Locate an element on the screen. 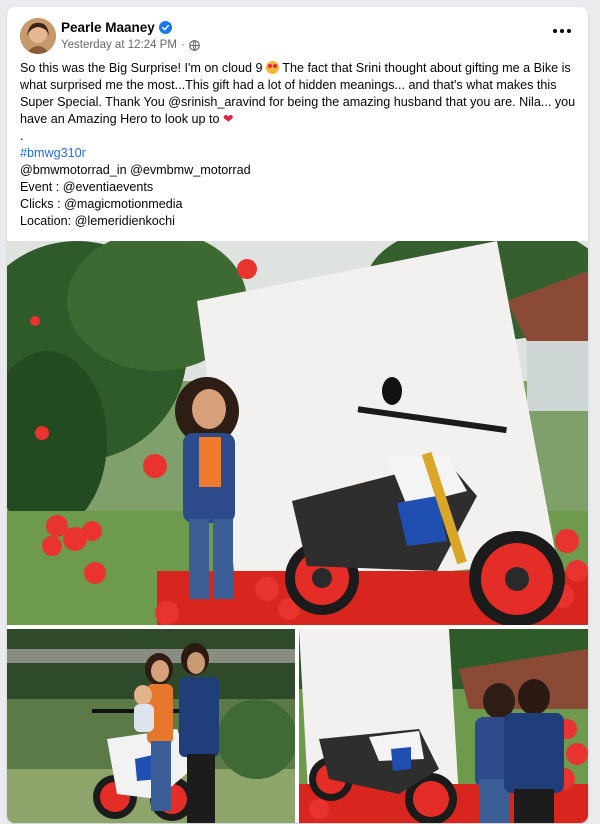  clicks-line: Clicks : @magicmotionmedia is located at coordinates (299, 204).